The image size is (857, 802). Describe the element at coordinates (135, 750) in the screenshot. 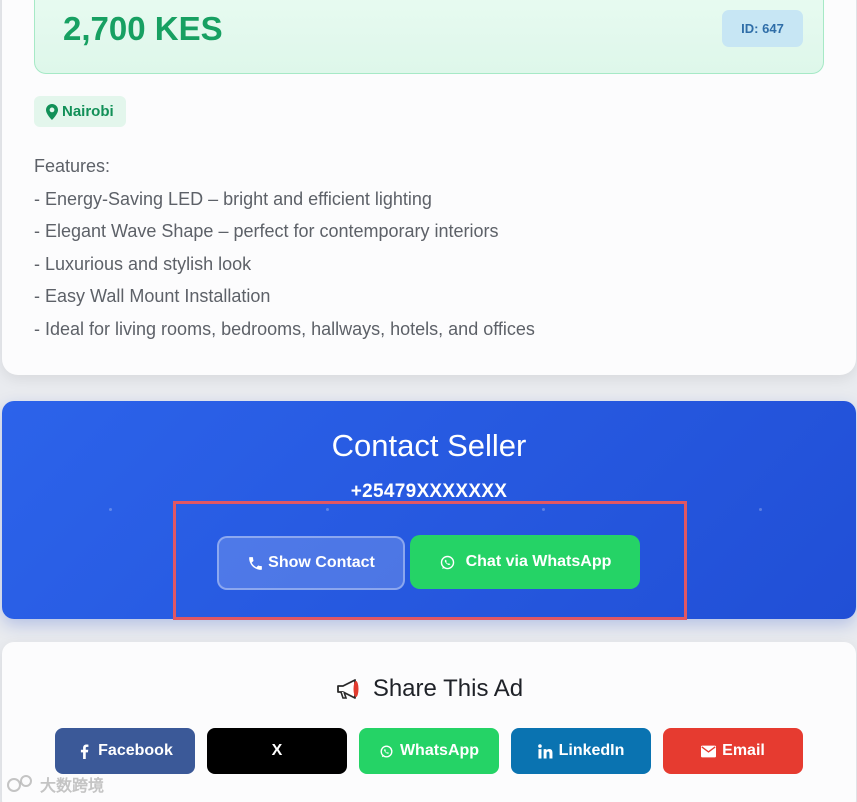

I see `share-facebook-label: Facebook` at that location.